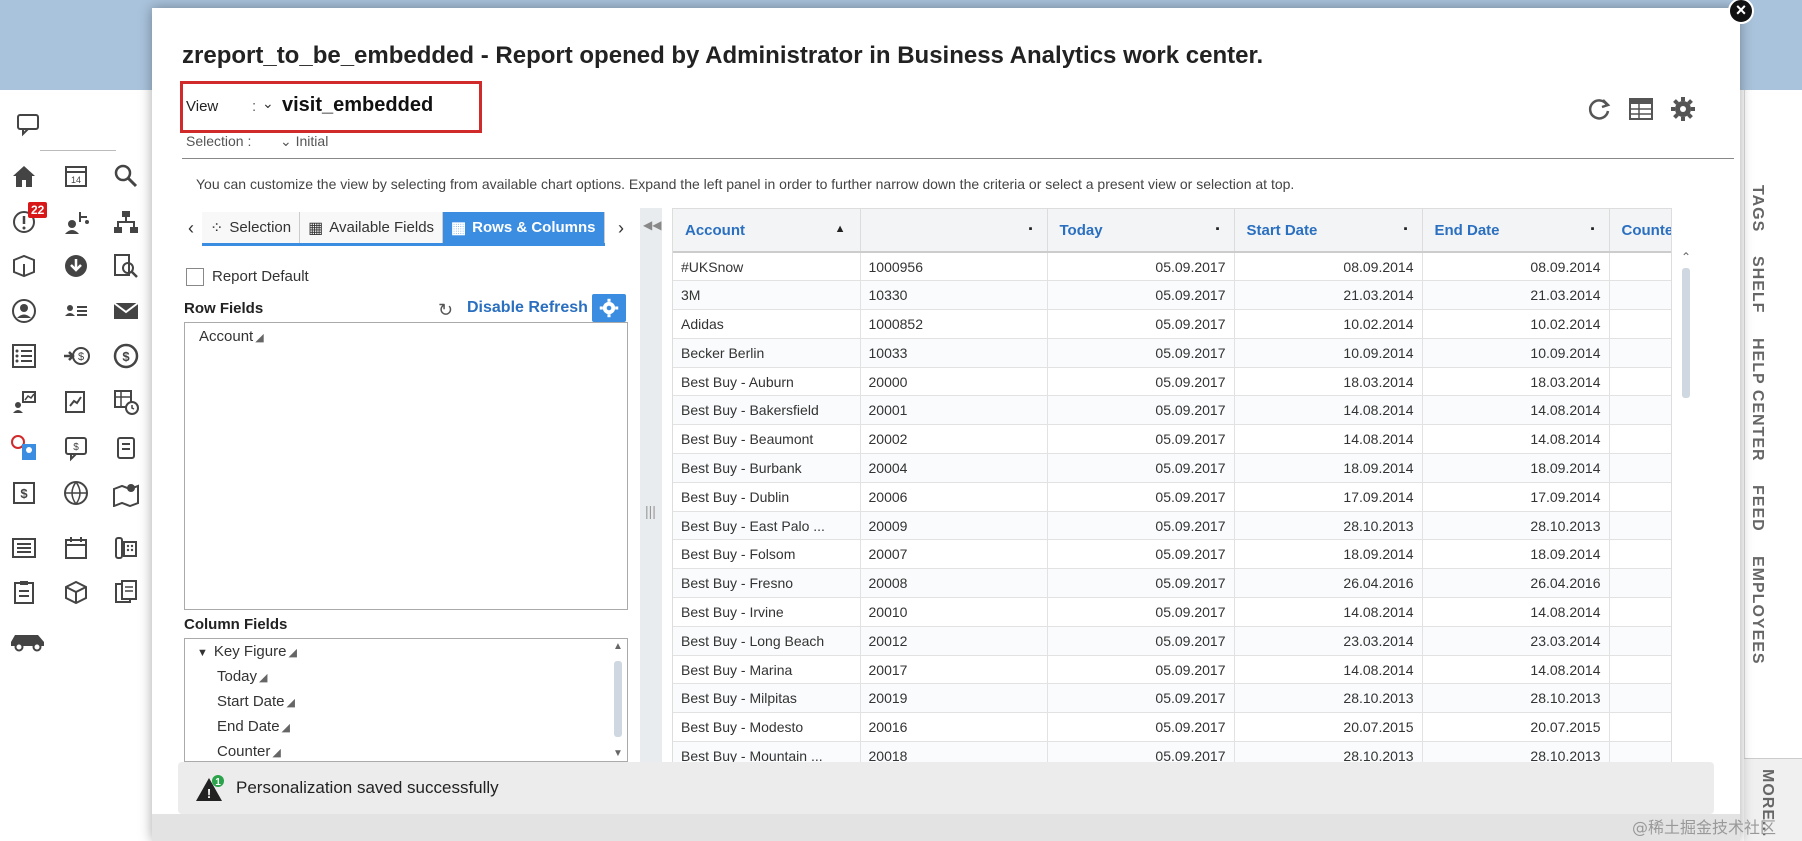  What do you see at coordinates (1757, 508) in the screenshot?
I see `right-tab-feed: FEED` at bounding box center [1757, 508].